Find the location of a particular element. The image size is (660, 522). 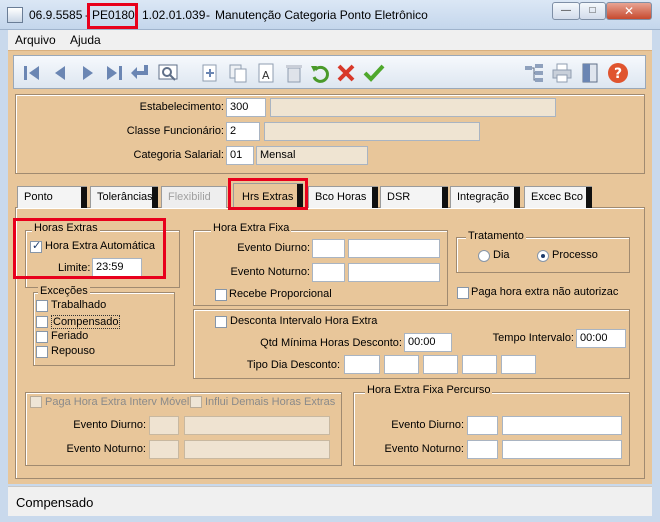

delete-icon is located at coordinates (294, 73).